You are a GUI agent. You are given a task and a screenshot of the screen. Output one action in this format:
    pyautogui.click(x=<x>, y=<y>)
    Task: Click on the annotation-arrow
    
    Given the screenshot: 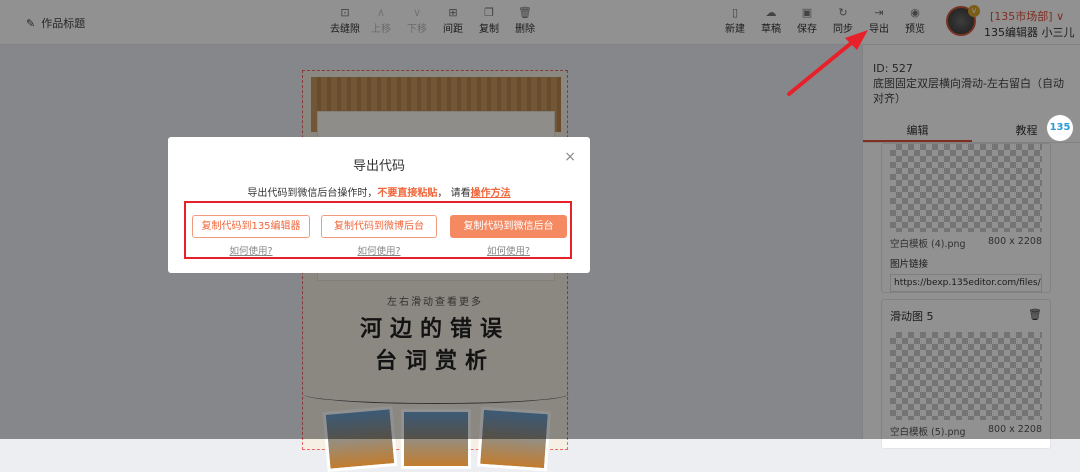 What is the action you would take?
    pyautogui.click(x=827, y=63)
    